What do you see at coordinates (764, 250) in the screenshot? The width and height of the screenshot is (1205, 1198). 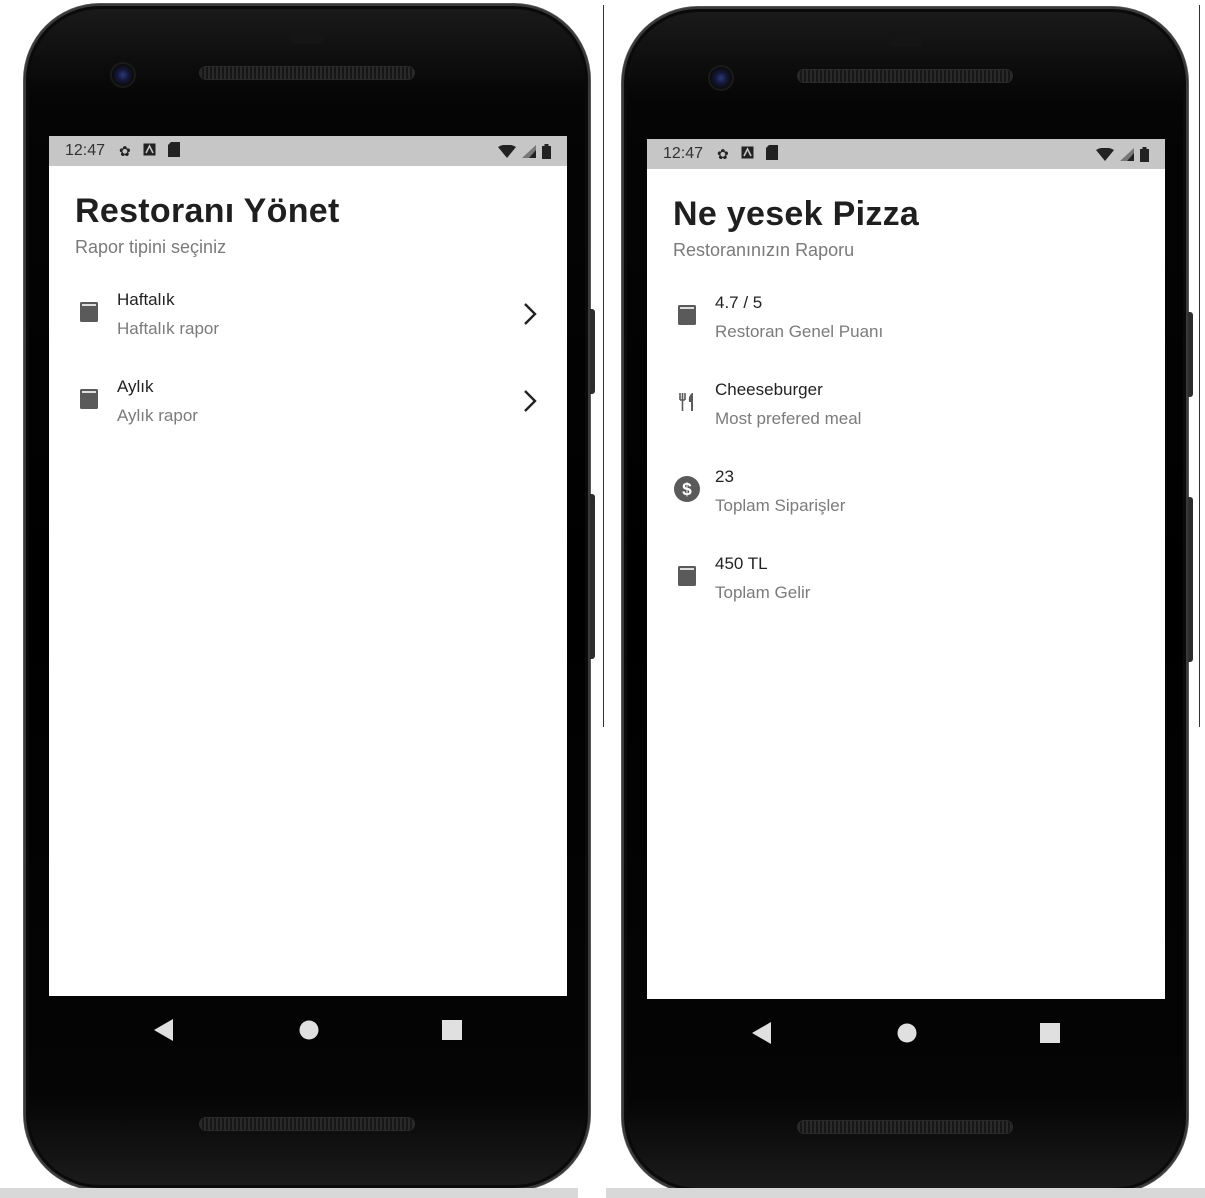 I see `page-subtitle: Restoranınızın Raporu` at bounding box center [764, 250].